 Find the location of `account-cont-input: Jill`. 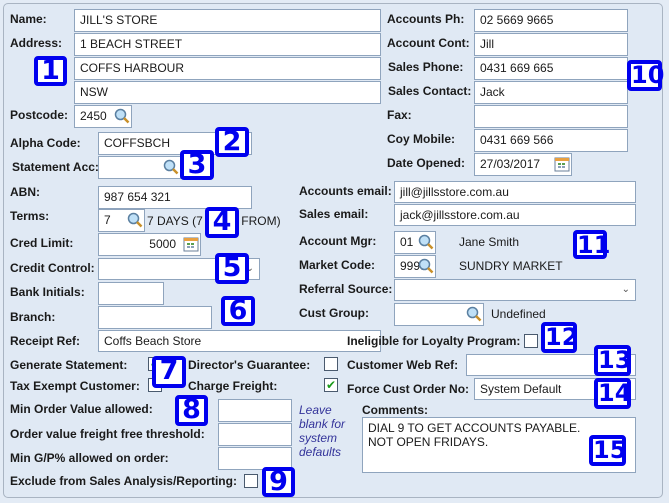

account-cont-input: Jill is located at coordinates (551, 44).